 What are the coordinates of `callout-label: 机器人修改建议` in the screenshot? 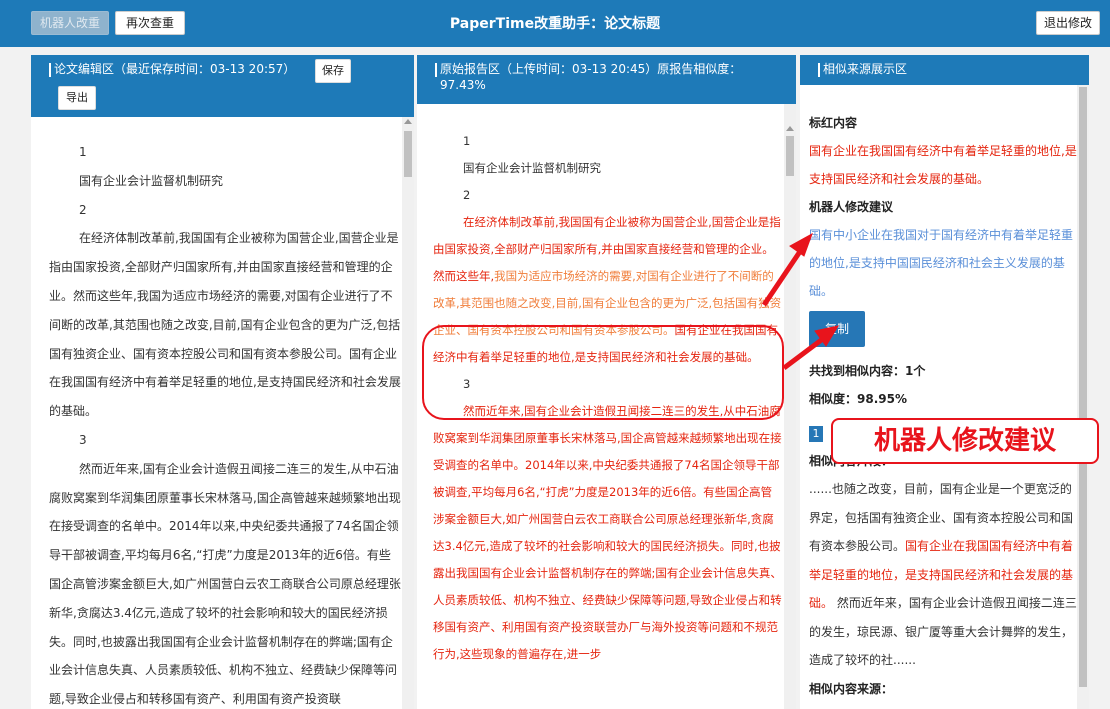 It's located at (965, 441).